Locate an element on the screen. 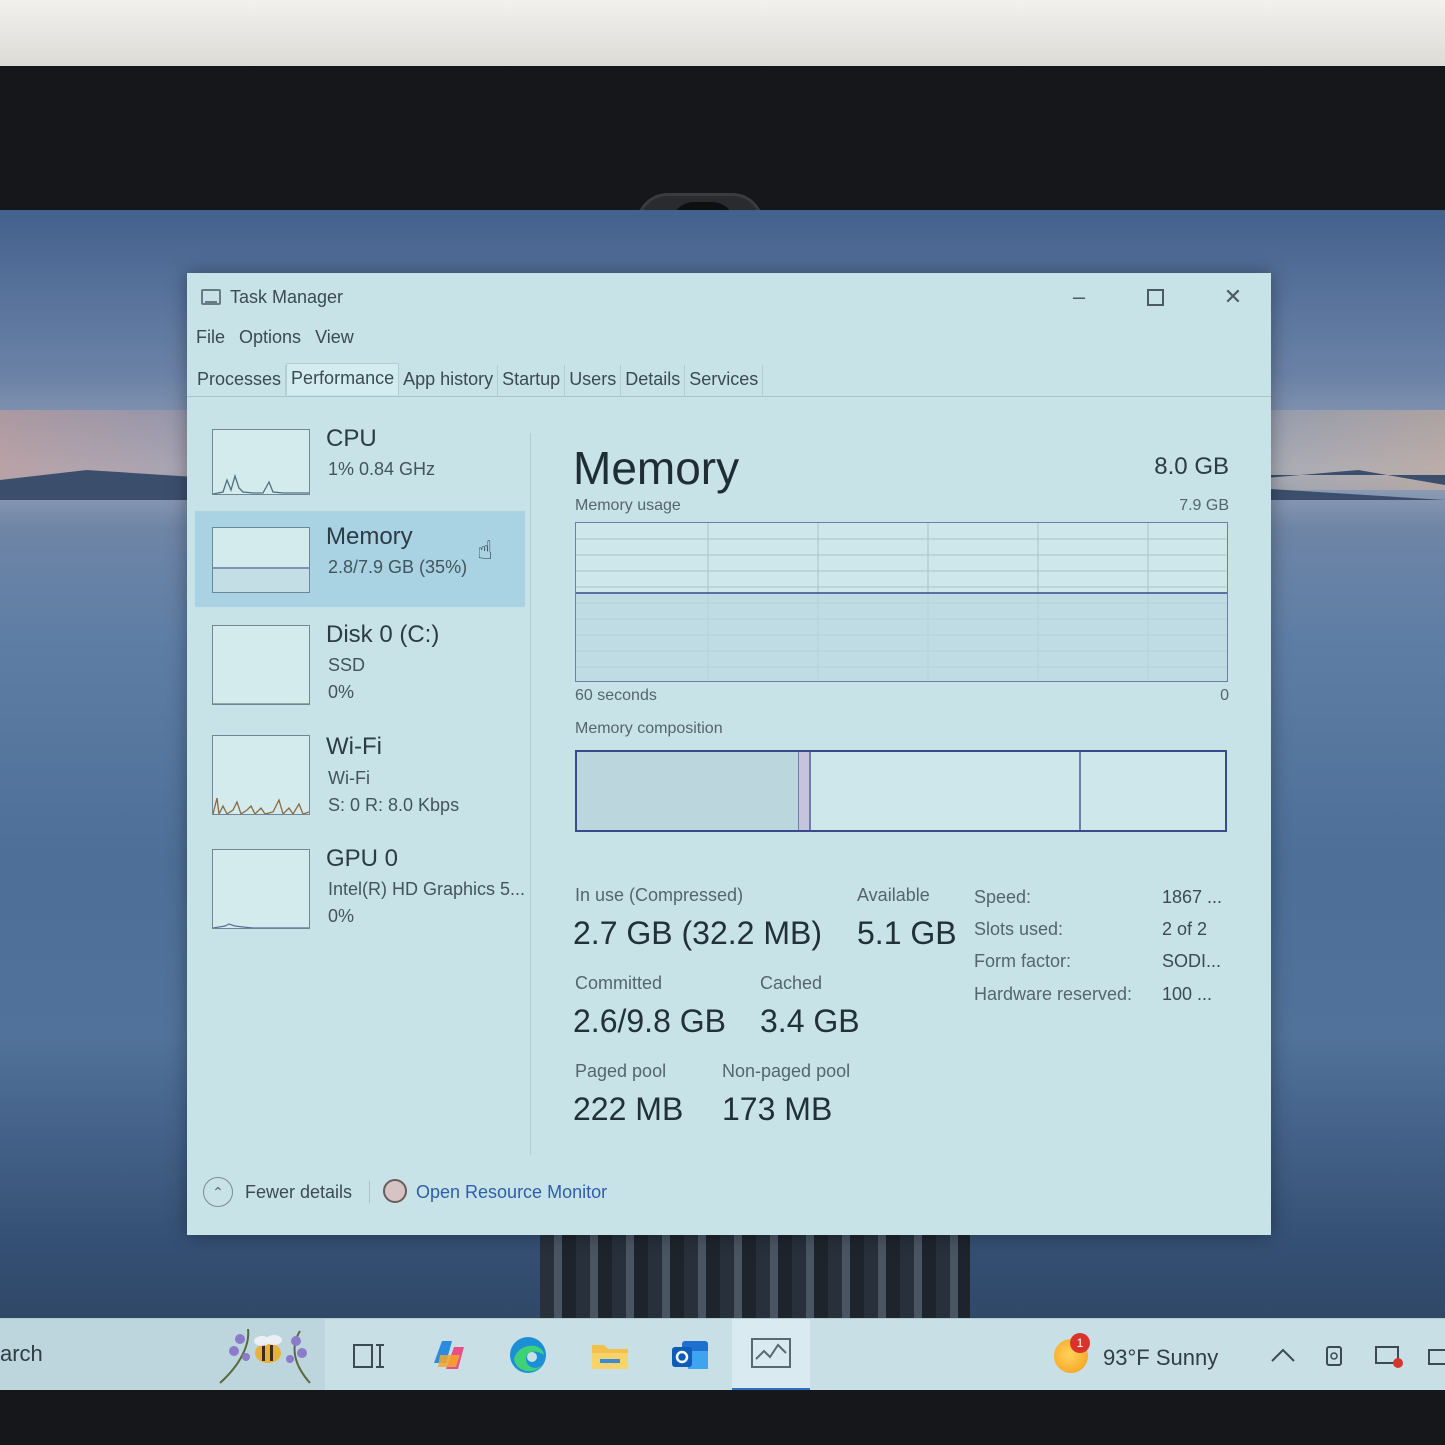  graph-axis-left: 60 seconds is located at coordinates (616, 695).